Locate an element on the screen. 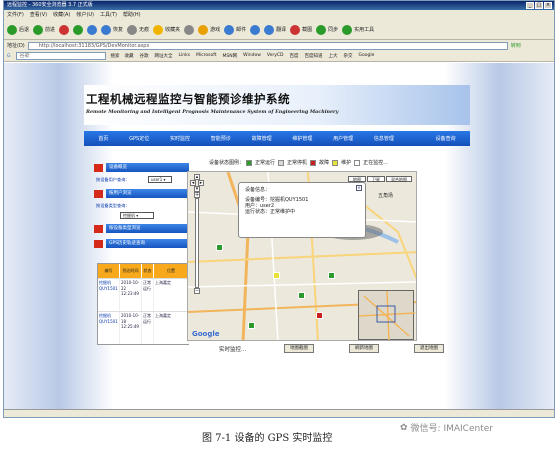 The width and height of the screenshot is (560, 450). home-icon is located at coordinates (92, 29).